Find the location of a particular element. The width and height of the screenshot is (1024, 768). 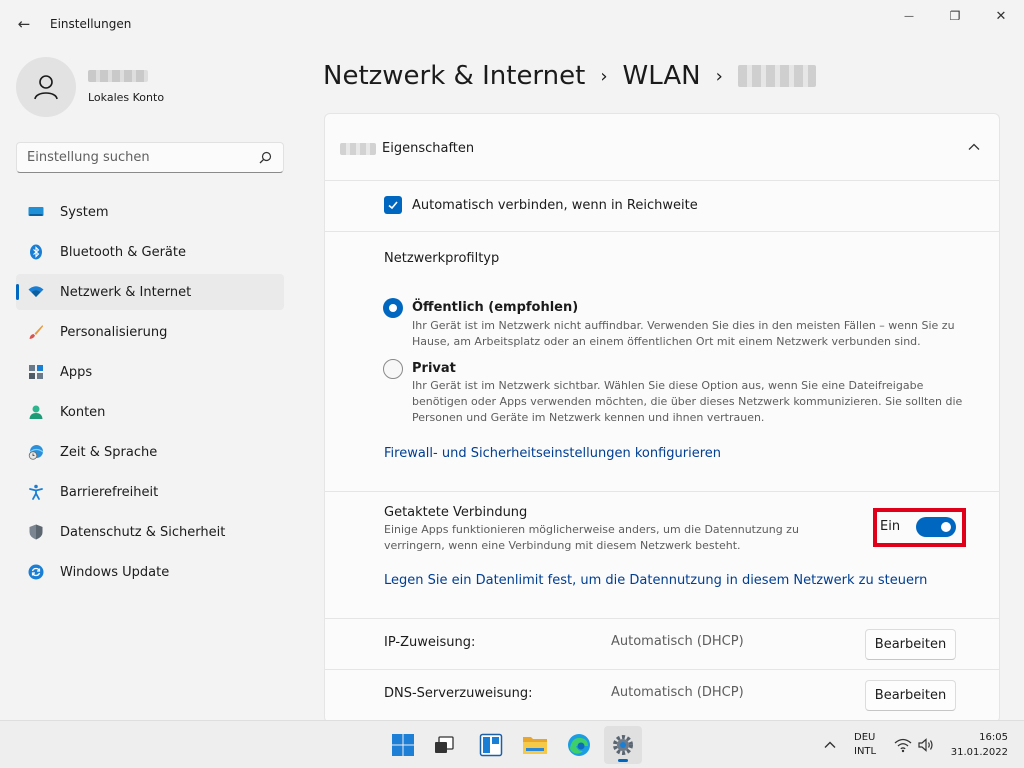

sidebar-item-network: Netzwerk & Internet is located at coordinates (150, 292).